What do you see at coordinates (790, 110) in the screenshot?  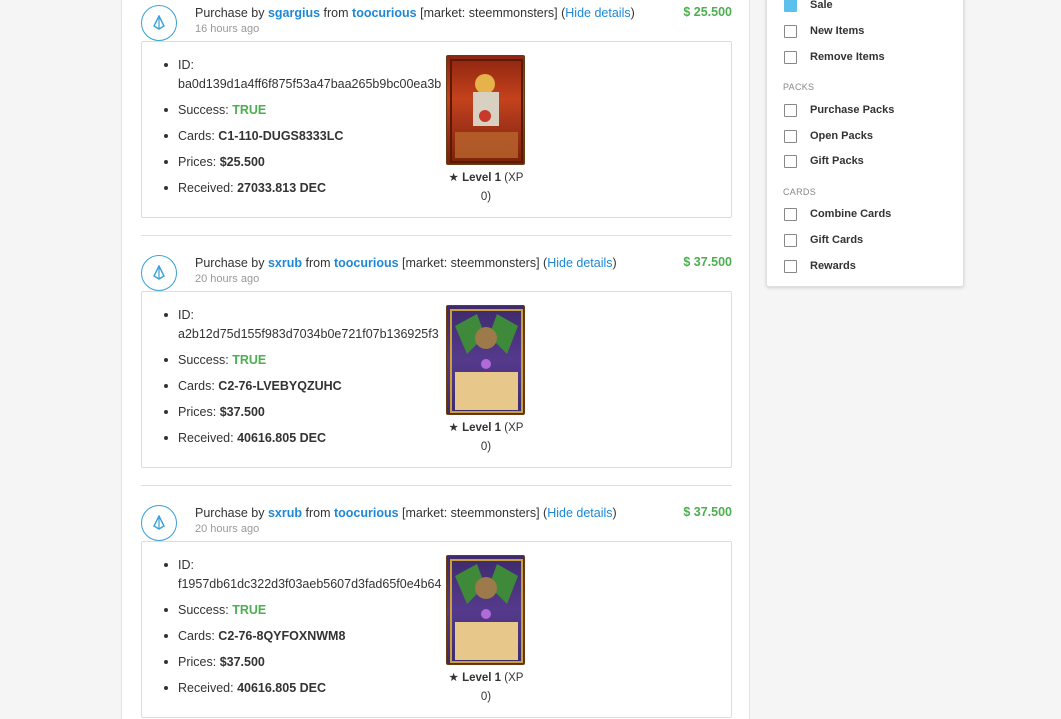 I see `purchase-packs-checkbox` at bounding box center [790, 110].